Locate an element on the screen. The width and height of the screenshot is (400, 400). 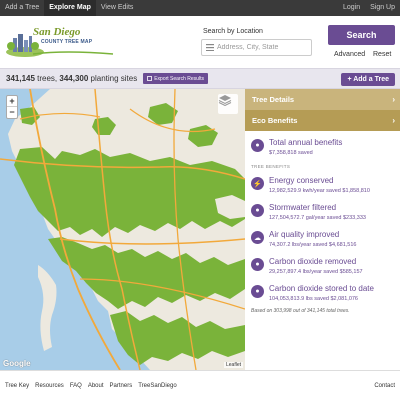
tree-benefits-title: TREE BENEFITS is located at coordinates (271, 166).